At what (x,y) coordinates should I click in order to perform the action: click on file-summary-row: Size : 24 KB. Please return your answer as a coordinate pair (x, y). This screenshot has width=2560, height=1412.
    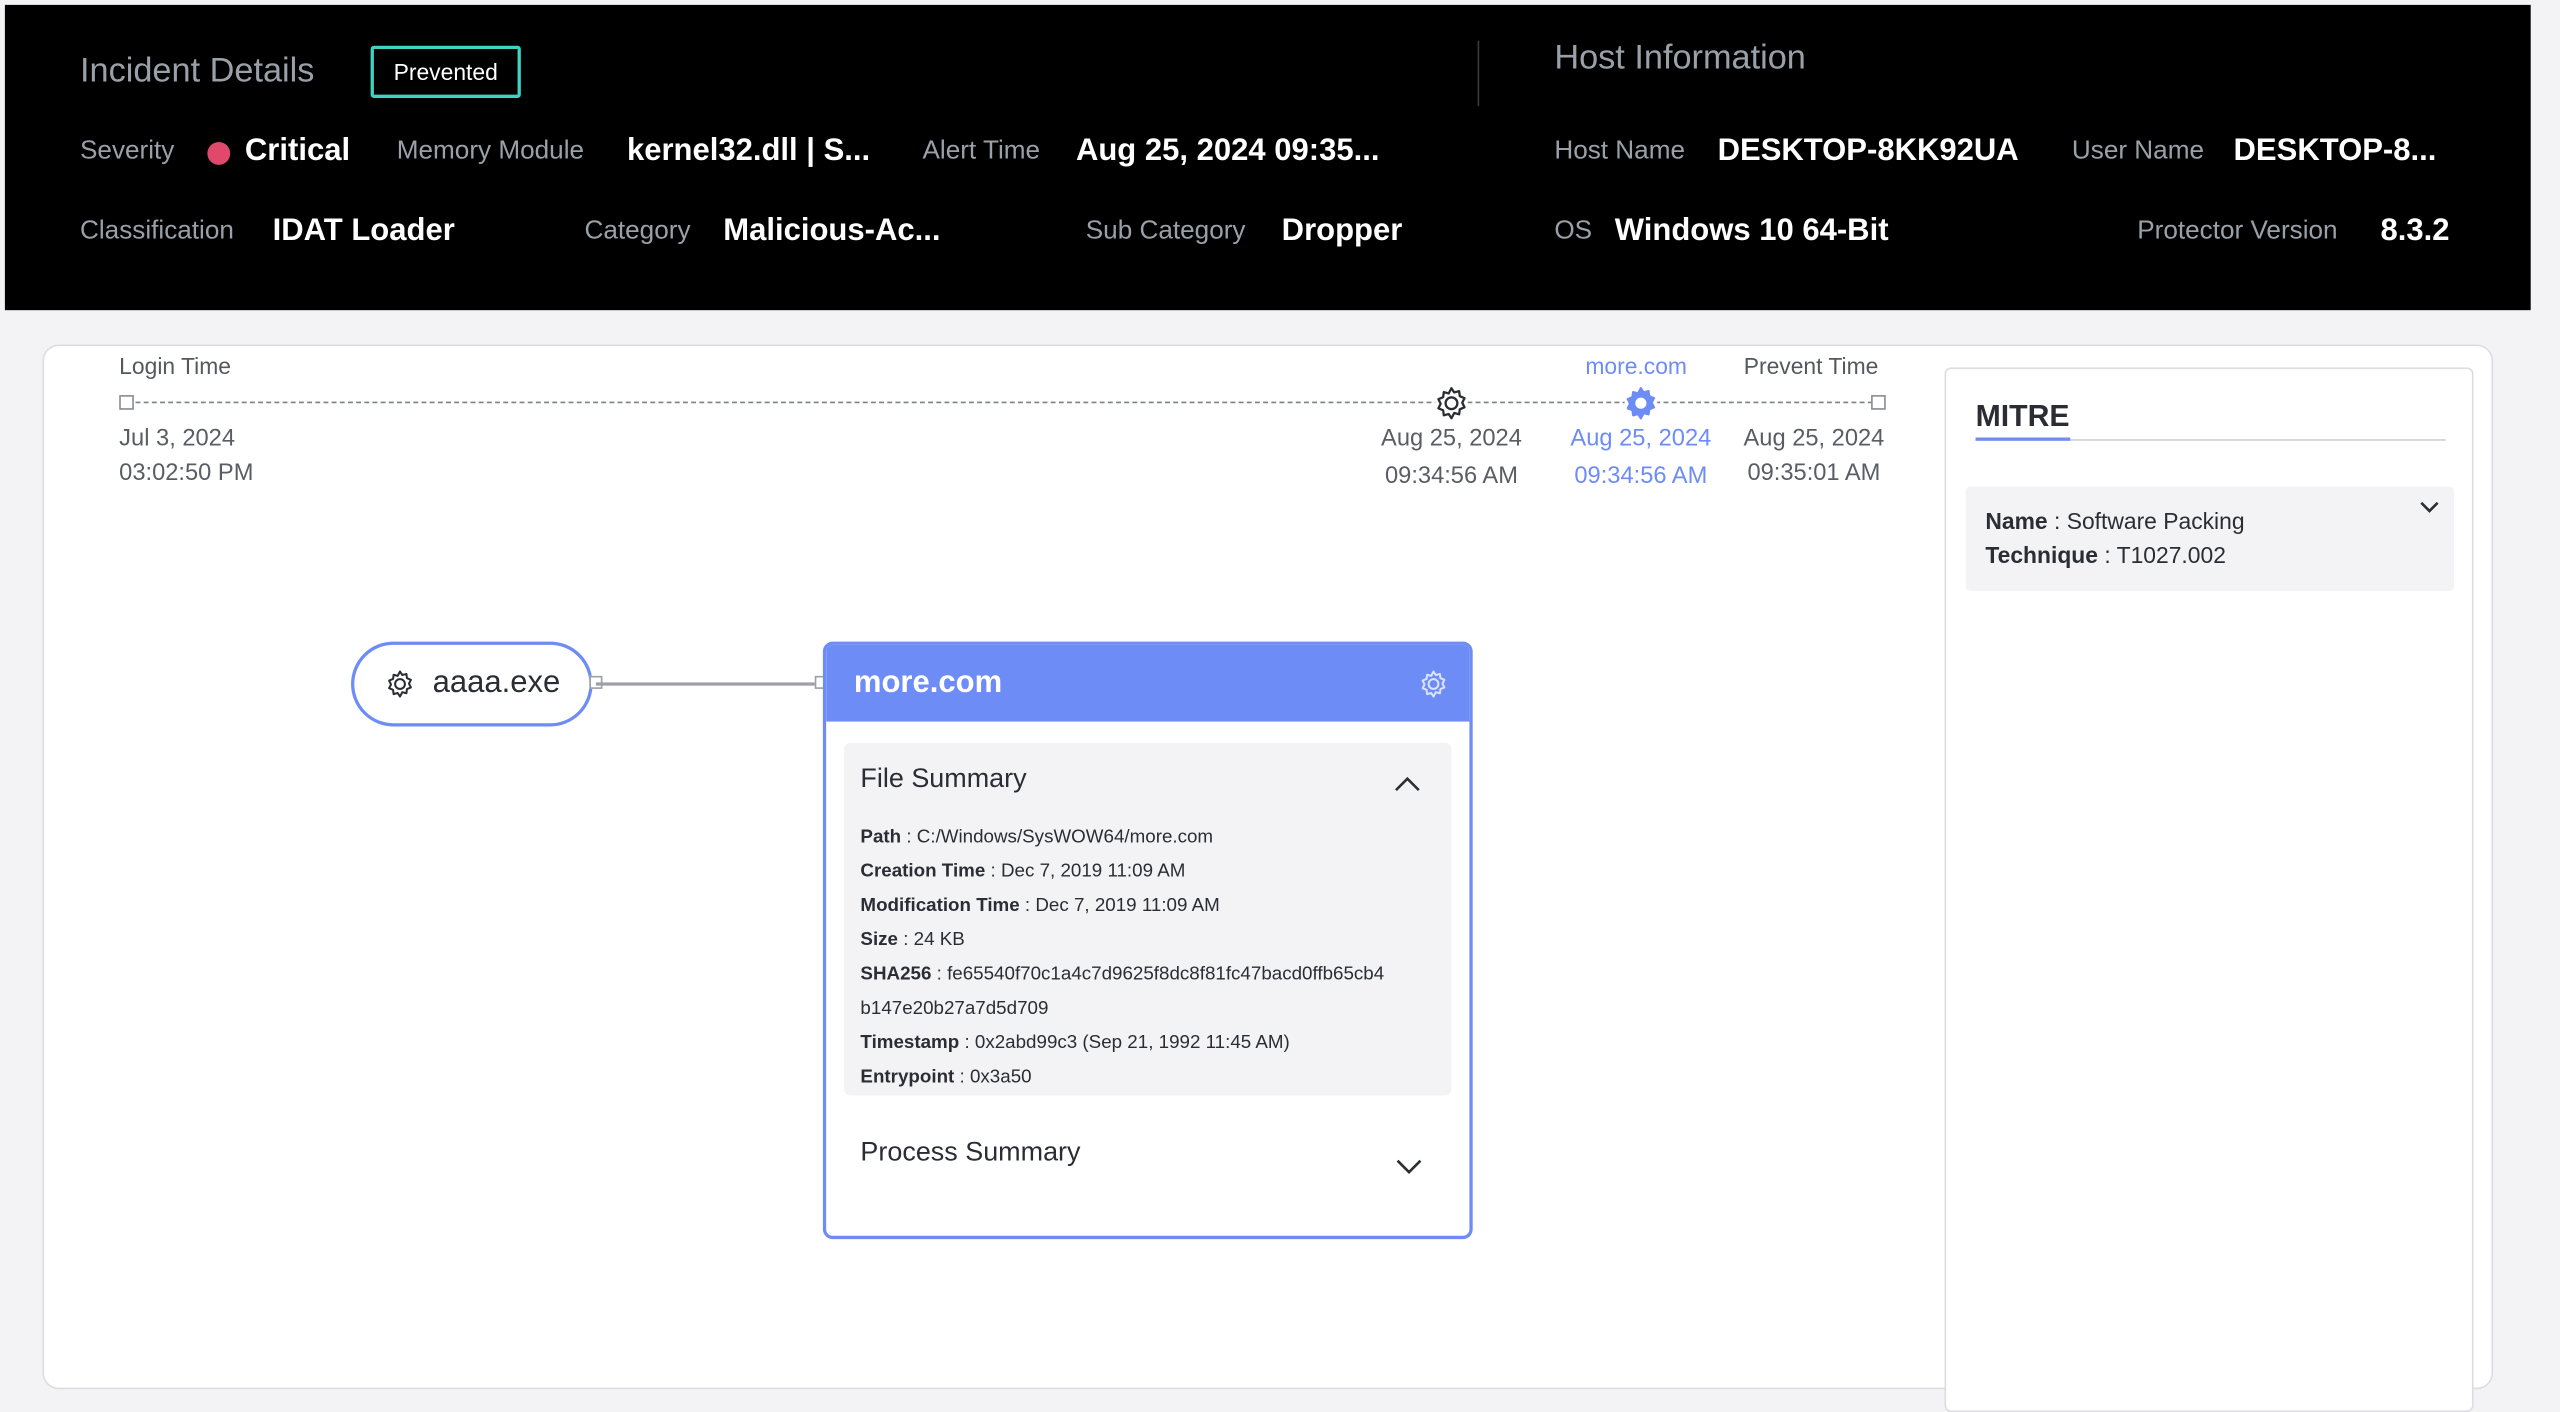
    Looking at the image, I should click on (1154, 941).